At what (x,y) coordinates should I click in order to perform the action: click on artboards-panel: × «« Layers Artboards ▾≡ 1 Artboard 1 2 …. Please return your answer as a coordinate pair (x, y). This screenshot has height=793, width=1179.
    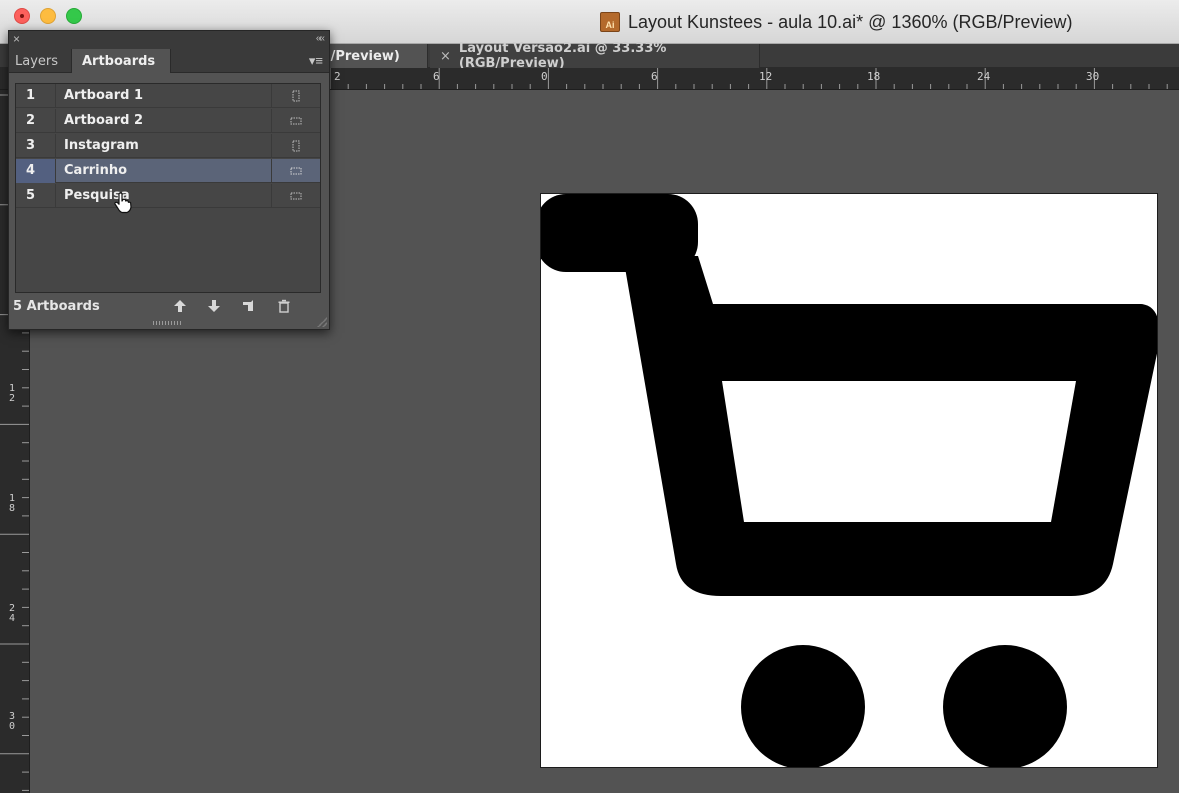
    Looking at the image, I should click on (169, 180).